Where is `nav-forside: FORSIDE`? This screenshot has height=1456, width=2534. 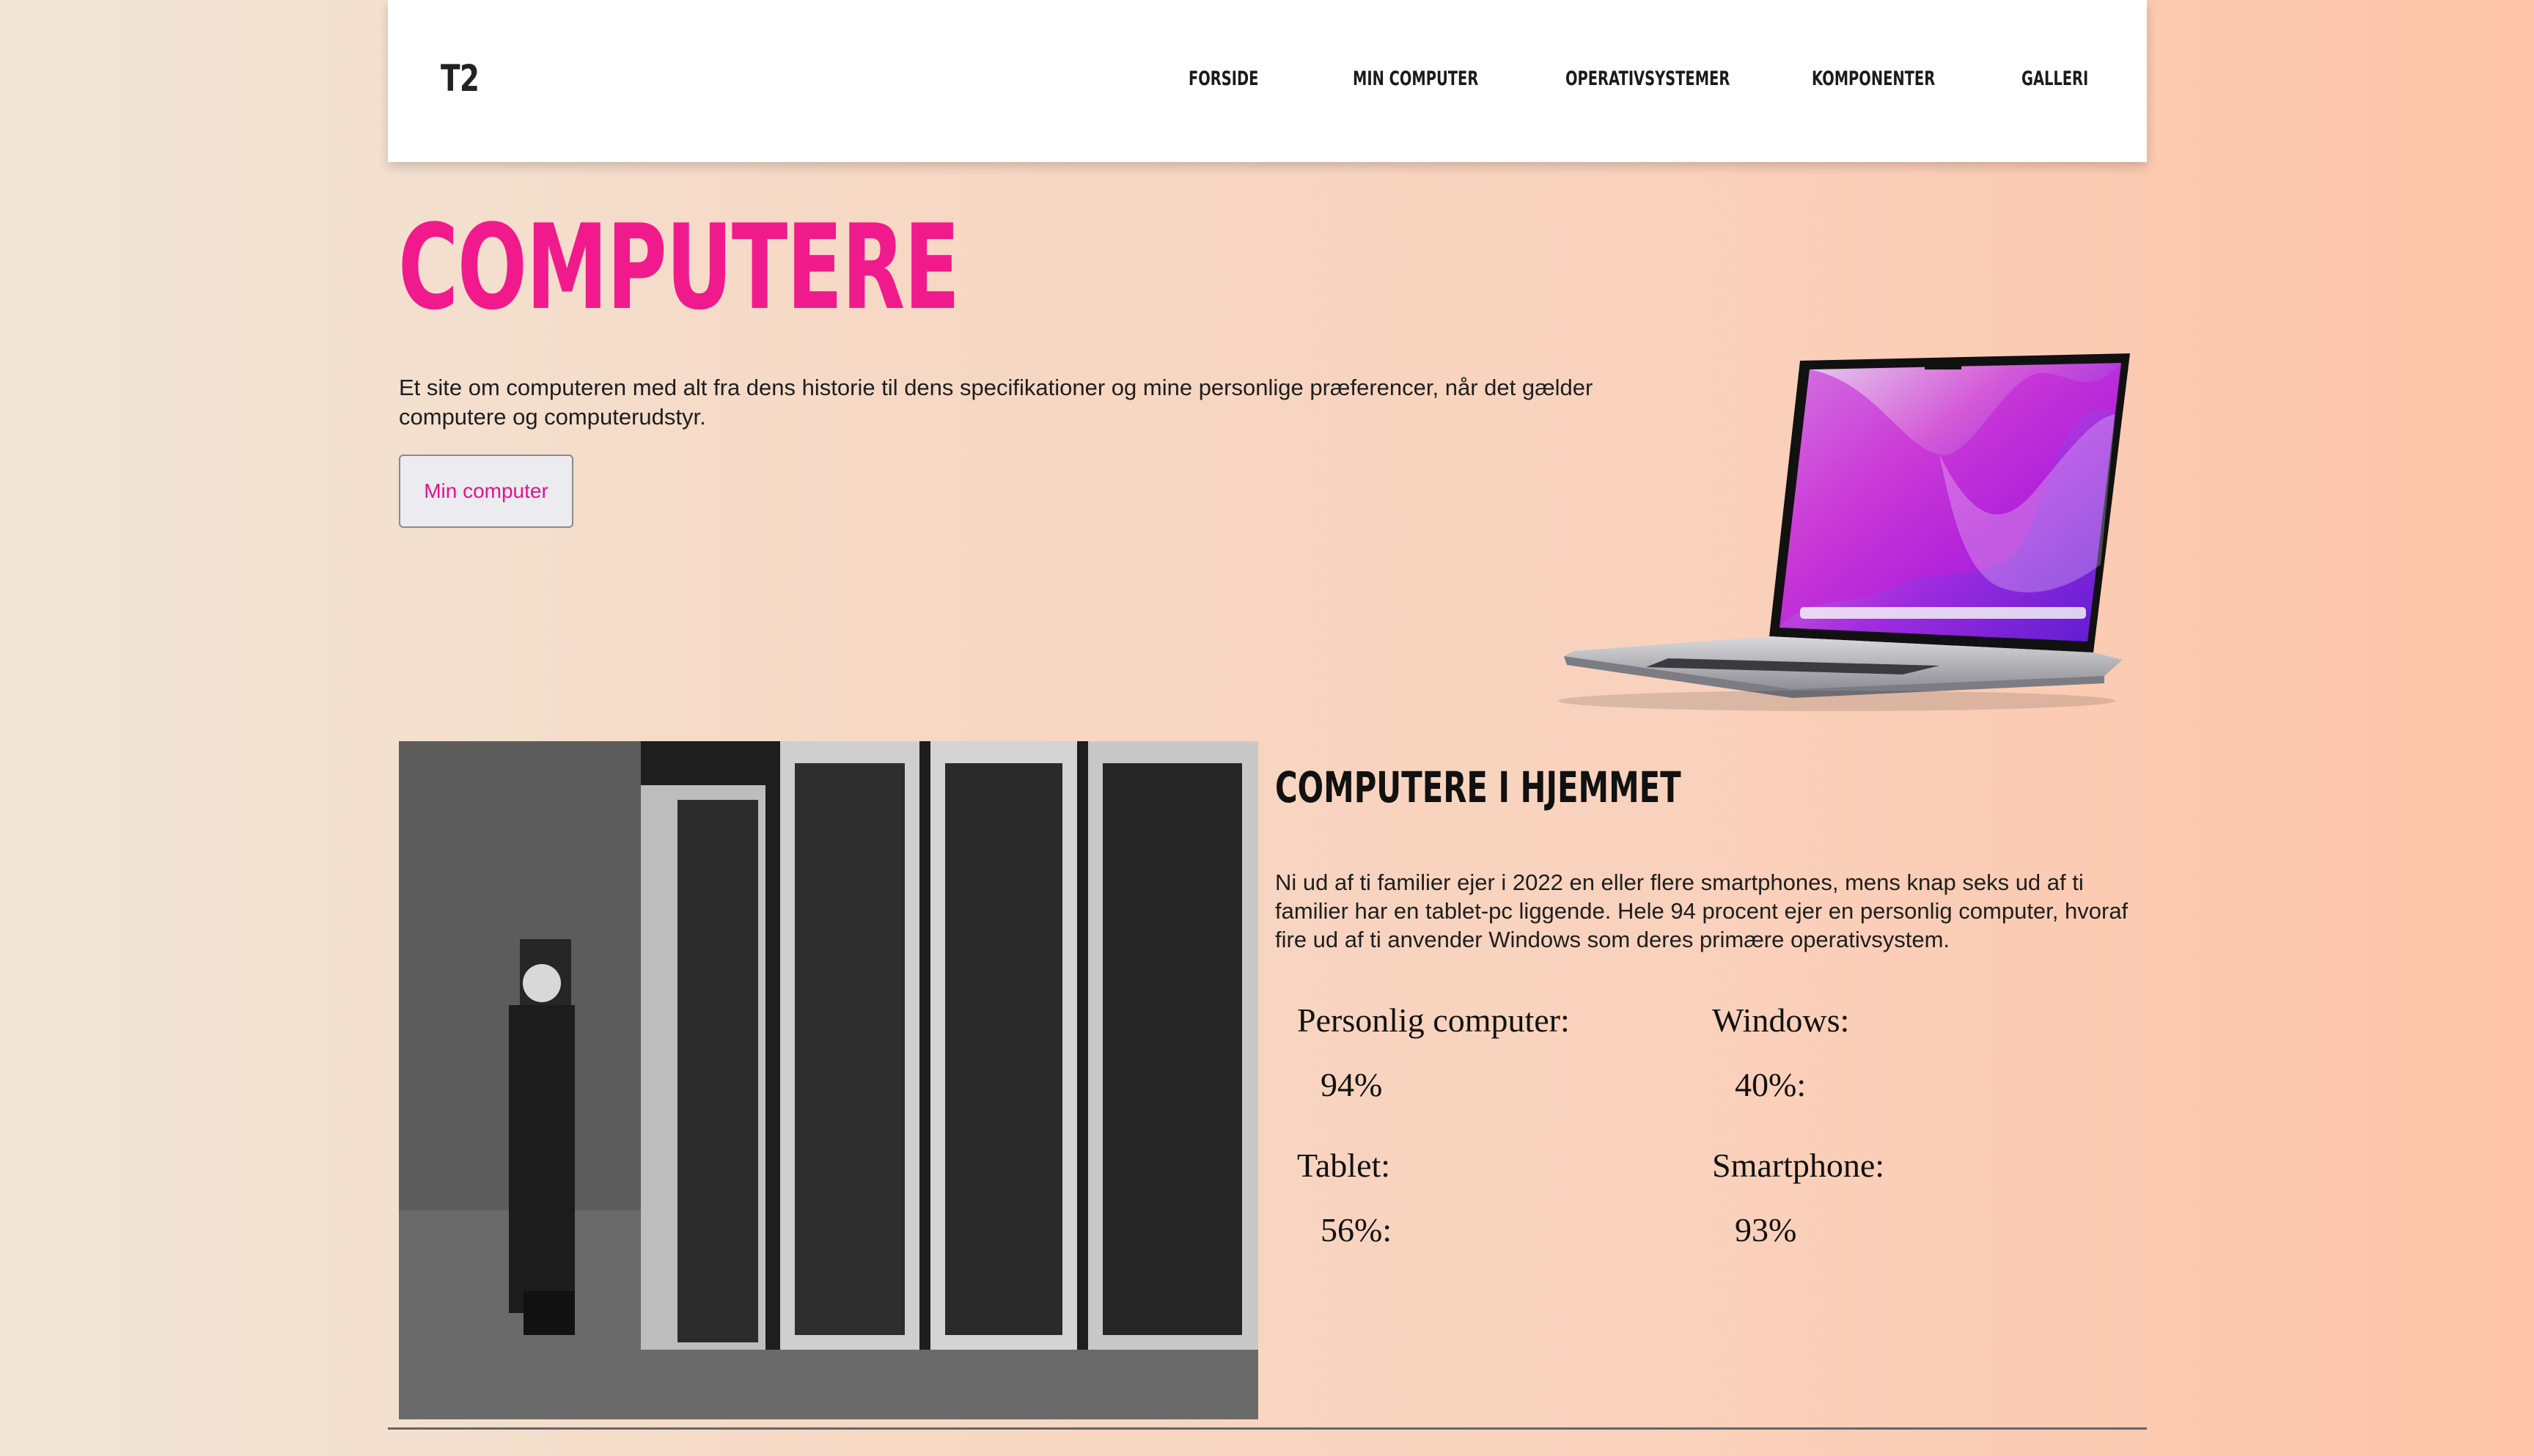 nav-forside: FORSIDE is located at coordinates (1223, 78).